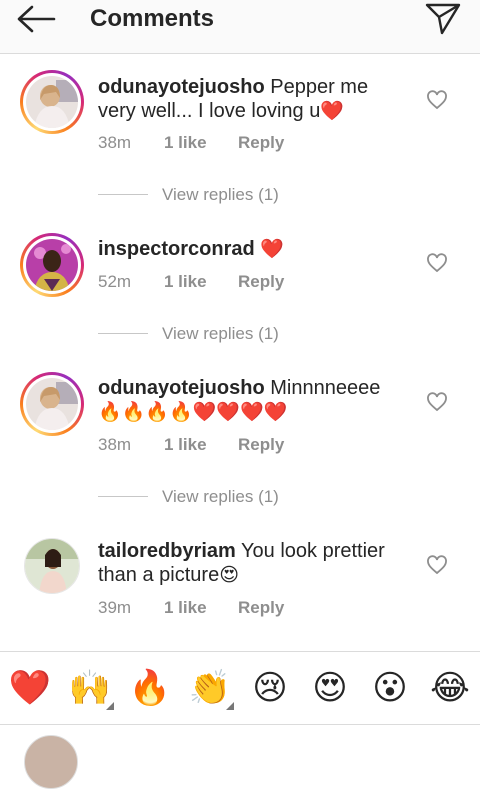 The image size is (480, 789). I want to click on crying-face-emoji-button: 😢, so click(270, 688).